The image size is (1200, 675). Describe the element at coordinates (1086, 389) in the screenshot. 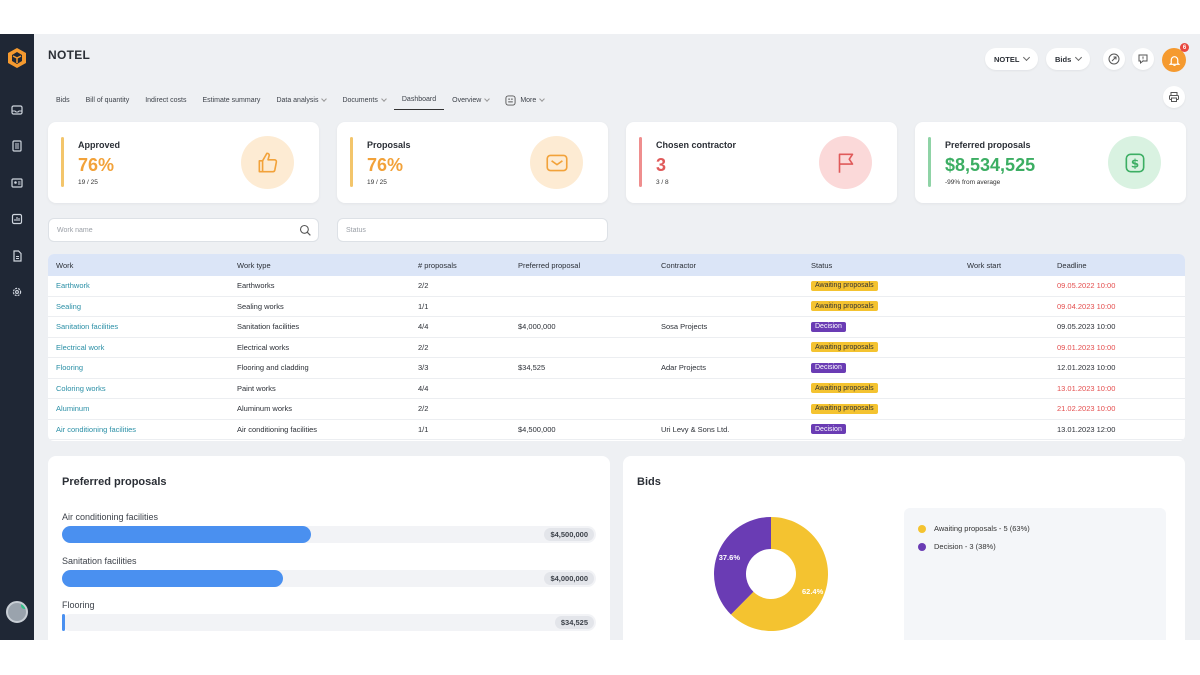

I see `cell-deadline: 13.01.2023 10:00` at that location.